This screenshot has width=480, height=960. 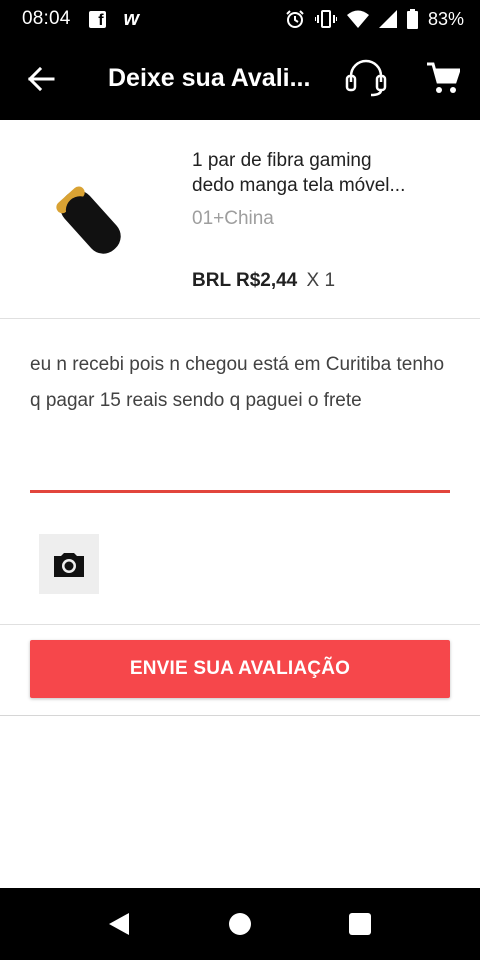 What do you see at coordinates (387, 19) in the screenshot?
I see `signal-icon` at bounding box center [387, 19].